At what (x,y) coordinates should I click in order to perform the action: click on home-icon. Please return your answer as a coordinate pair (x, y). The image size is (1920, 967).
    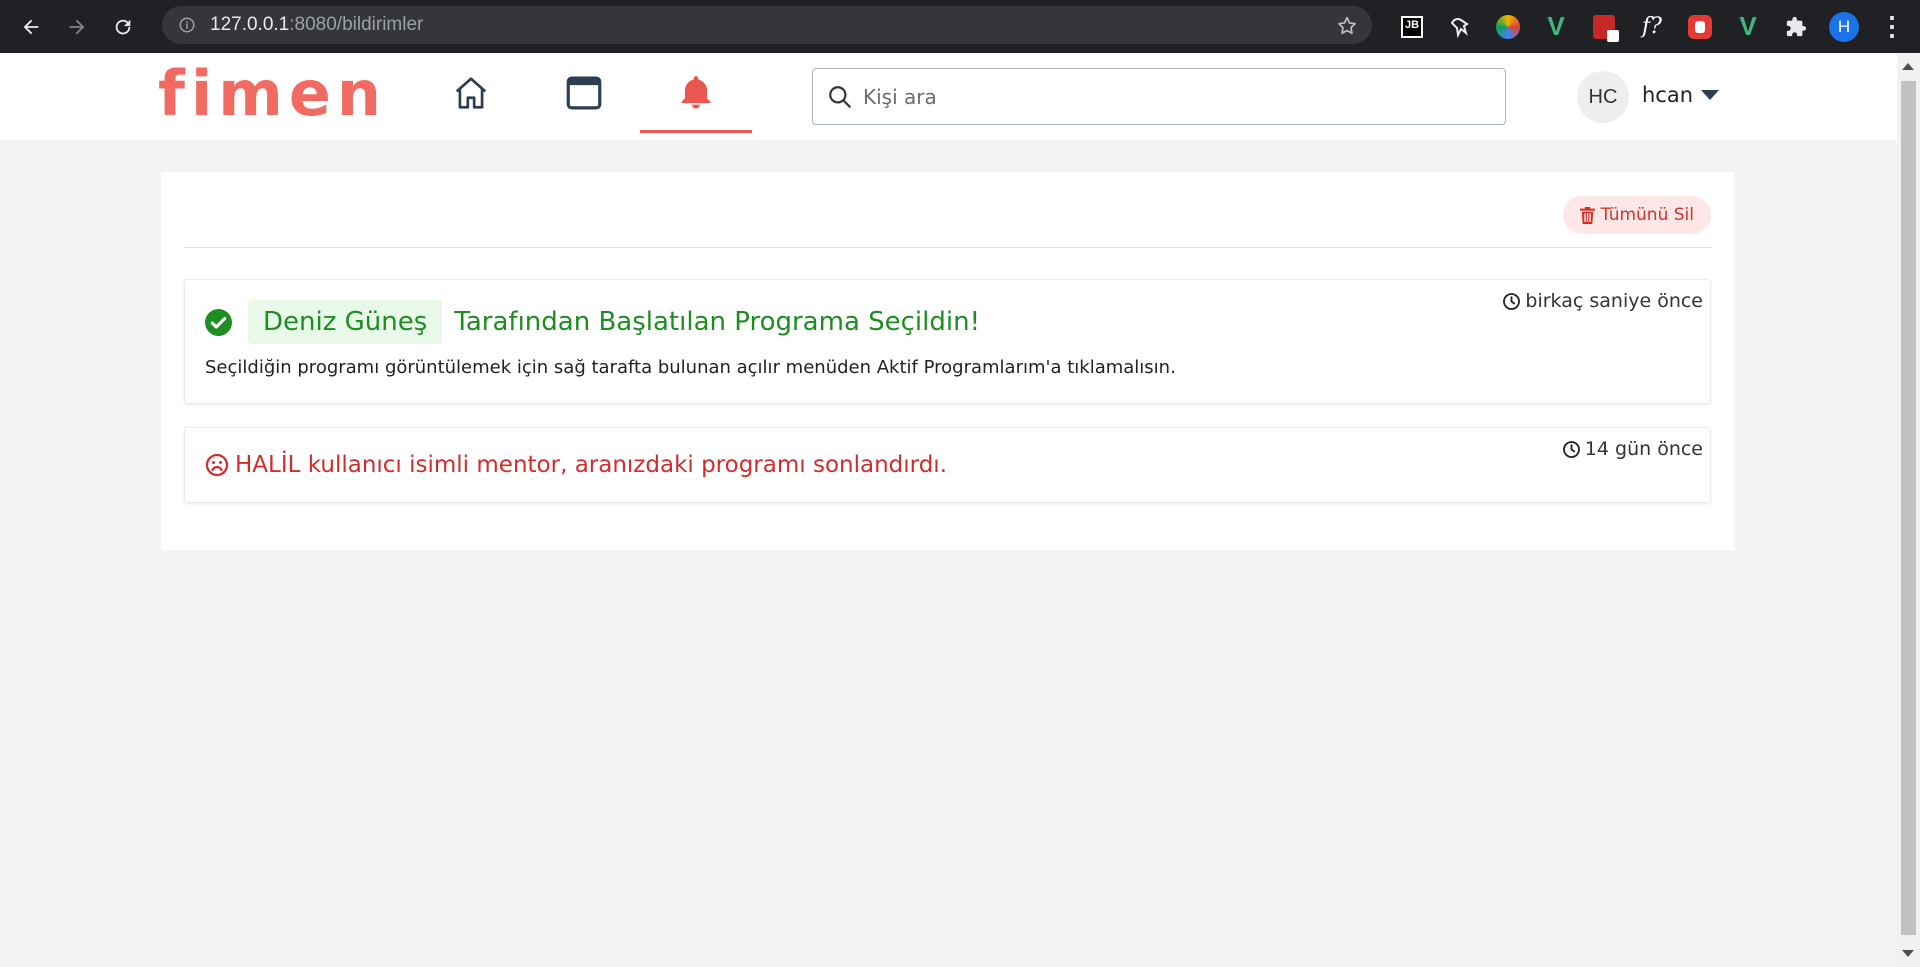
    Looking at the image, I should click on (471, 93).